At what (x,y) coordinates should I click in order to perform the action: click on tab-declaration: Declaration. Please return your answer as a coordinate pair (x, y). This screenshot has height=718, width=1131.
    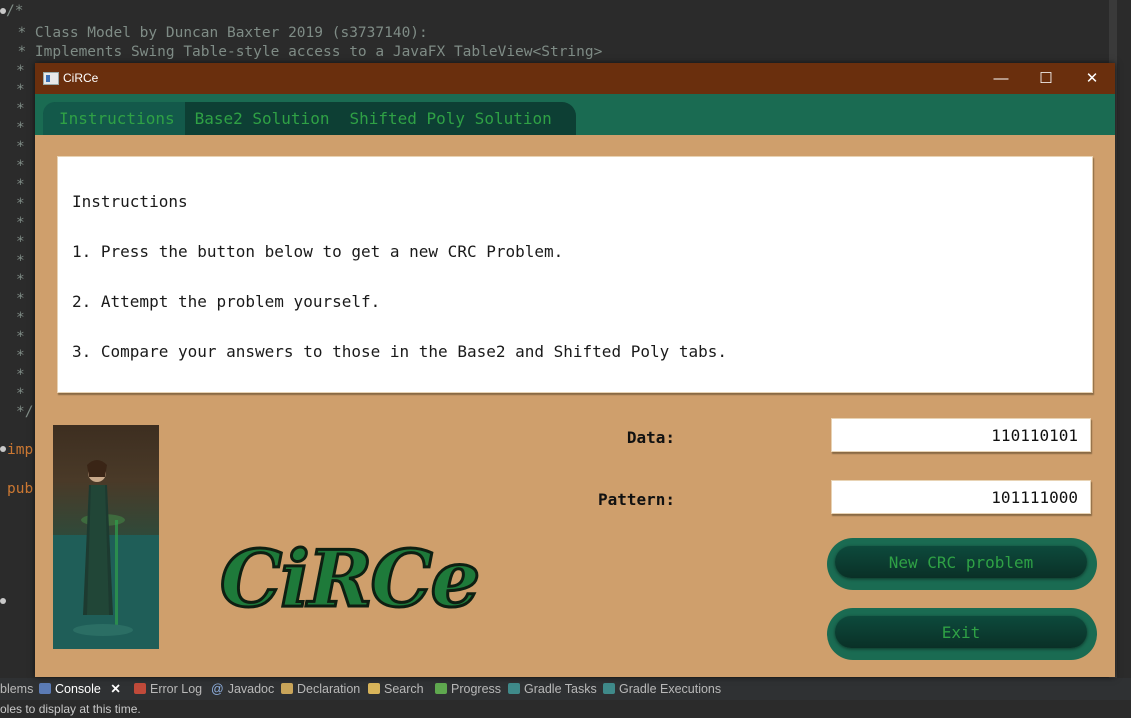
    Looking at the image, I should click on (320, 689).